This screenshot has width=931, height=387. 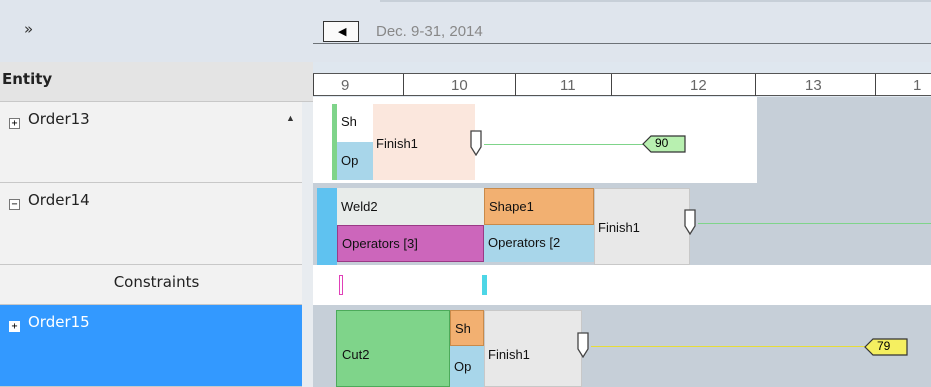 I want to click on entity-row-constraints: Constraints, so click(x=156, y=285).